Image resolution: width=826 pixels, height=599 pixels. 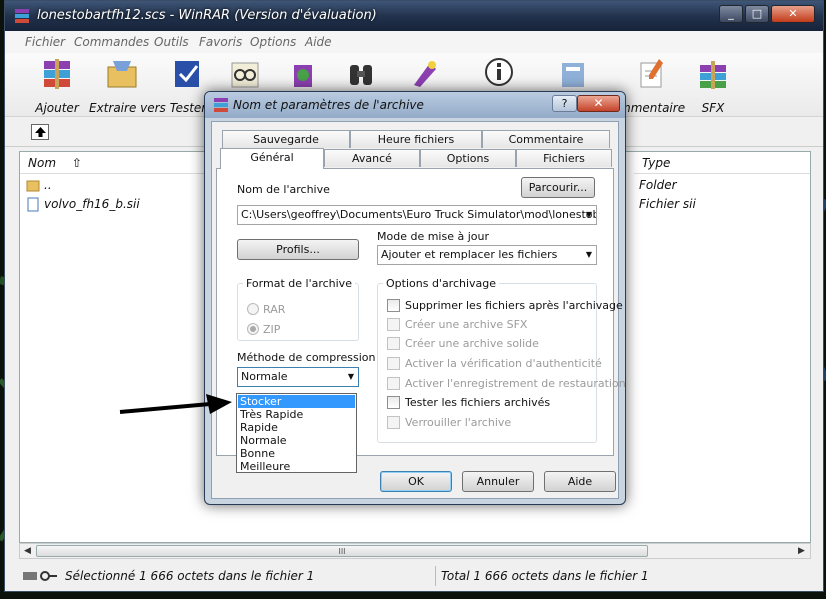 I want to click on test-button: Tester, so click(x=188, y=86).